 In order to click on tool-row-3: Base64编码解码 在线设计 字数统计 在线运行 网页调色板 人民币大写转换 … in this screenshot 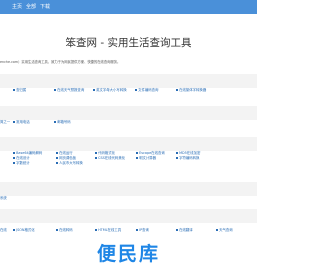, I will do `click(128, 163)`.